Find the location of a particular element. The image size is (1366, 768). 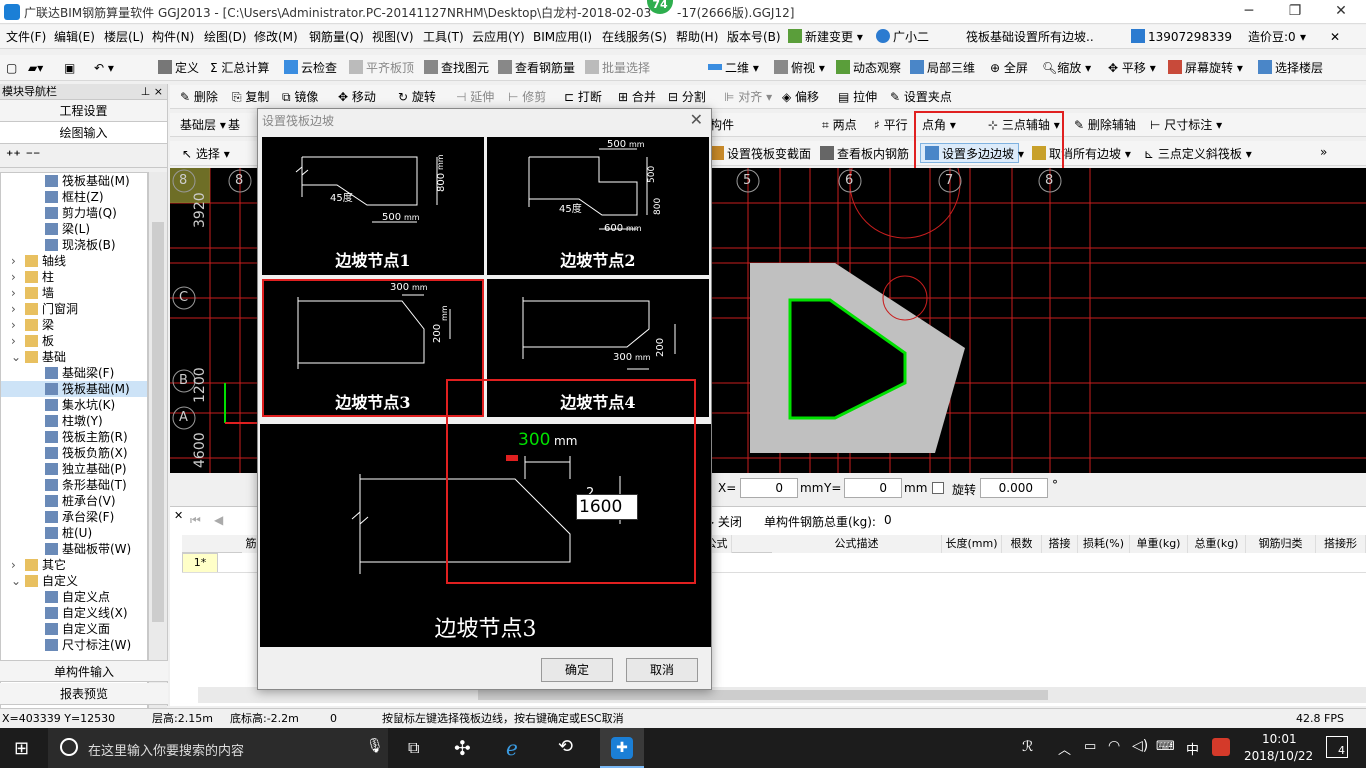

ime-indicator: 中 is located at coordinates (1192, 748).